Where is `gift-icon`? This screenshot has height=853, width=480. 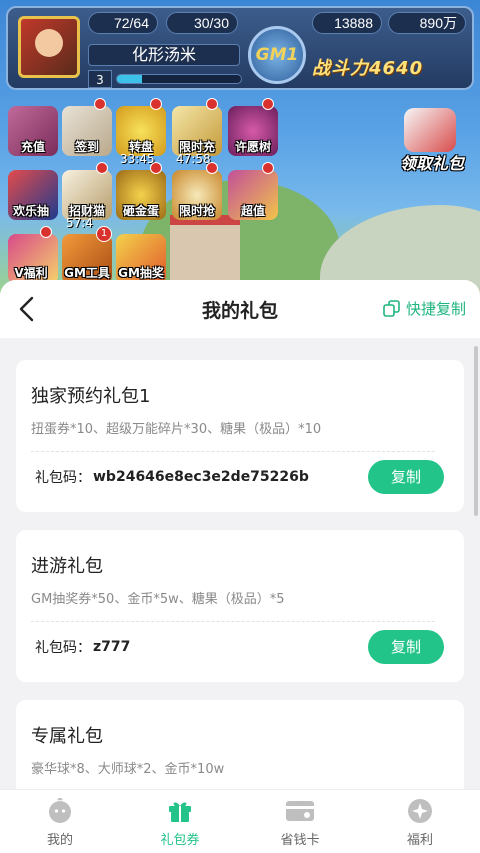 gift-icon is located at coordinates (180, 812).